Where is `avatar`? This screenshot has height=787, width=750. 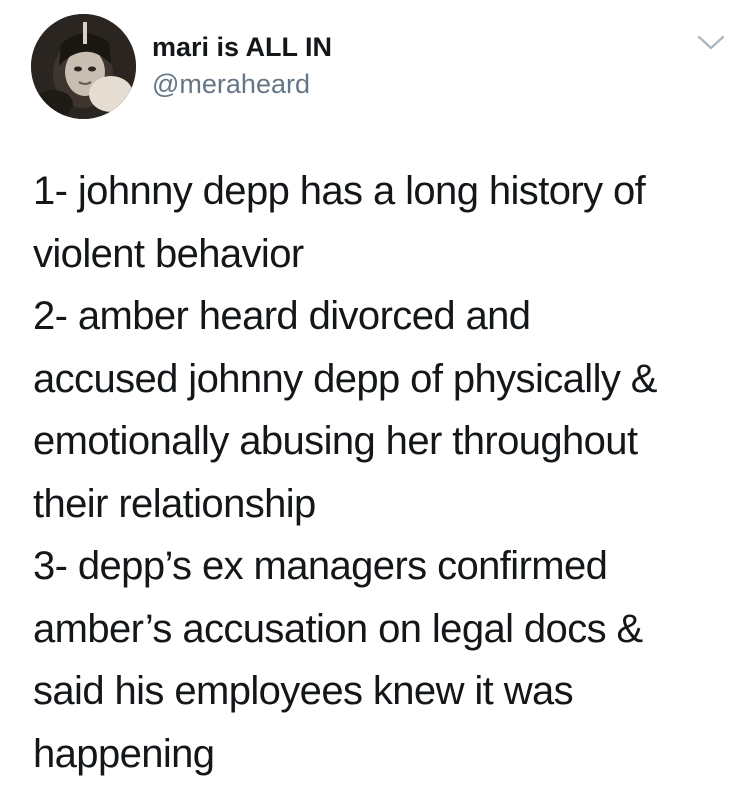
avatar is located at coordinates (83, 66).